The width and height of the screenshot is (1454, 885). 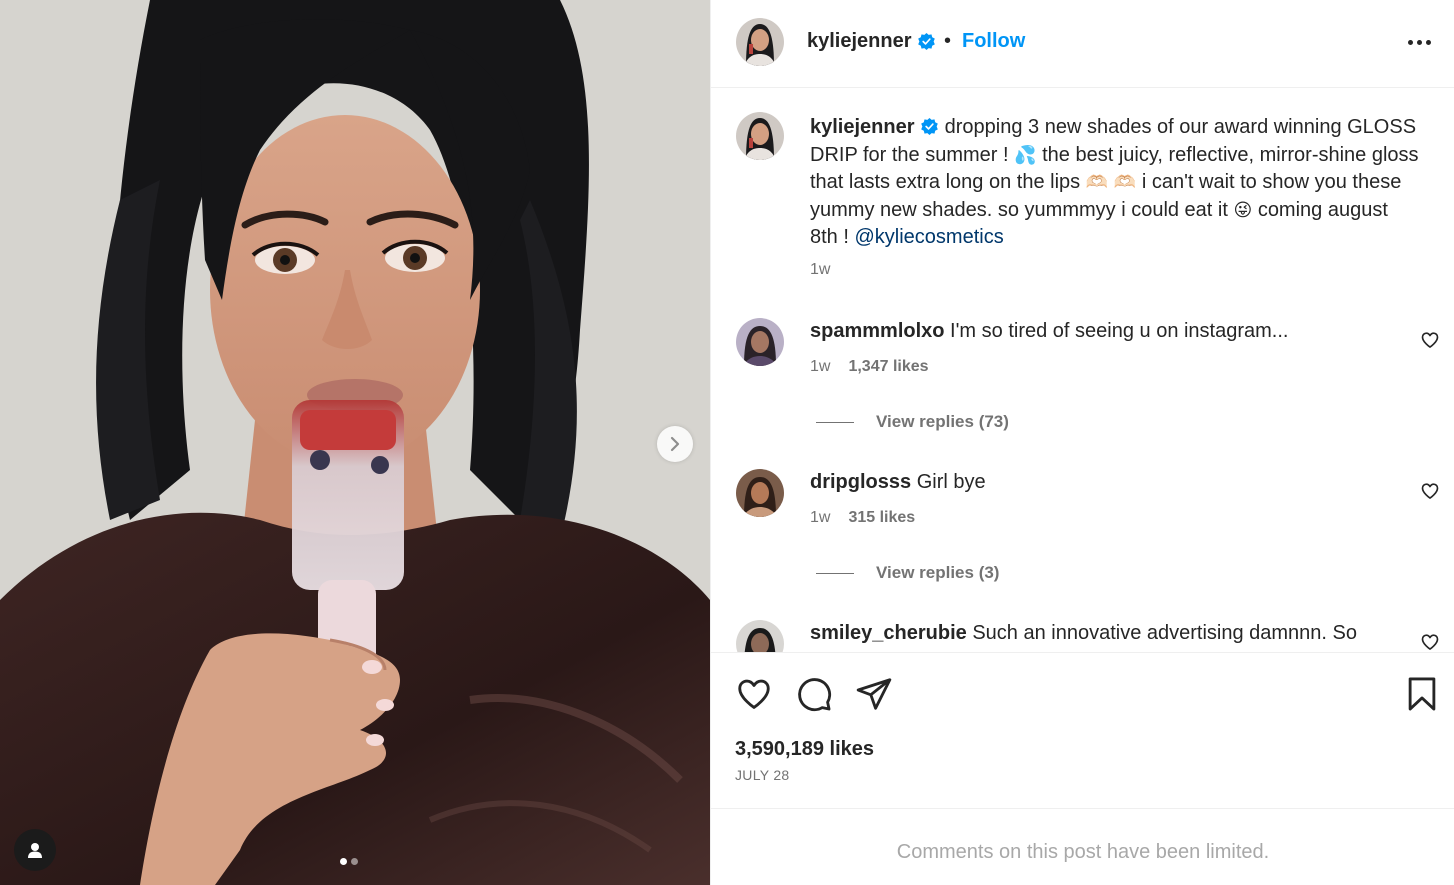 What do you see at coordinates (349, 861) in the screenshot?
I see `carousel-indicator` at bounding box center [349, 861].